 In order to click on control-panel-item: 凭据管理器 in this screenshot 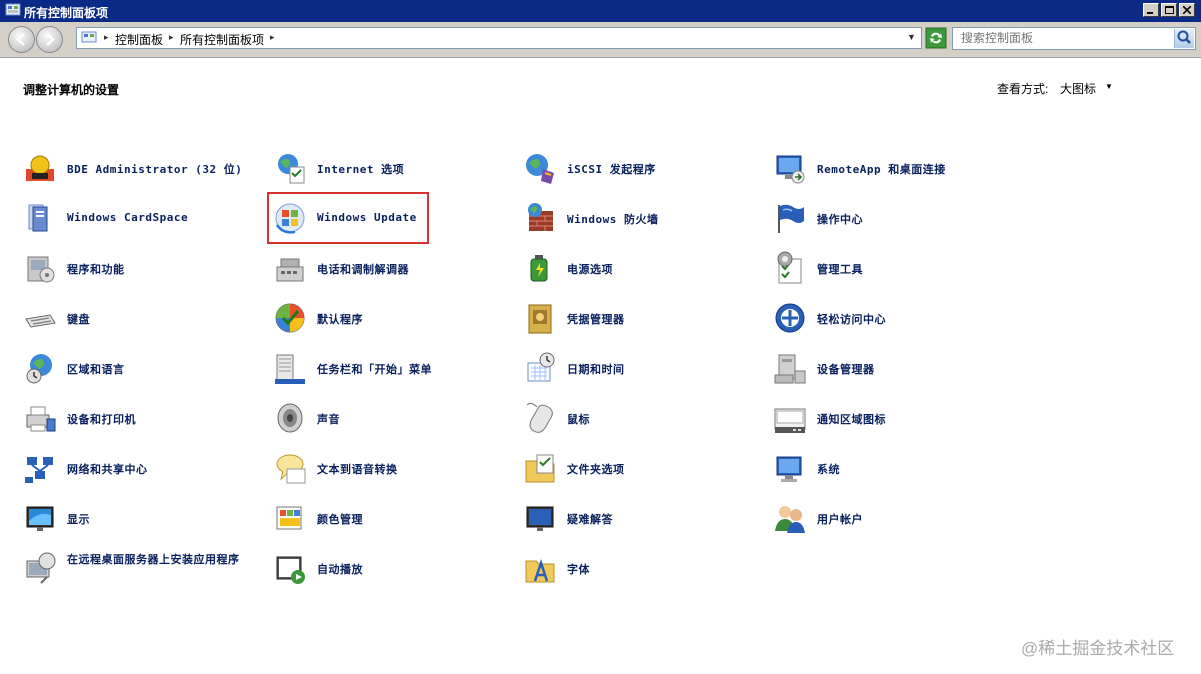, I will do `click(643, 319)`.